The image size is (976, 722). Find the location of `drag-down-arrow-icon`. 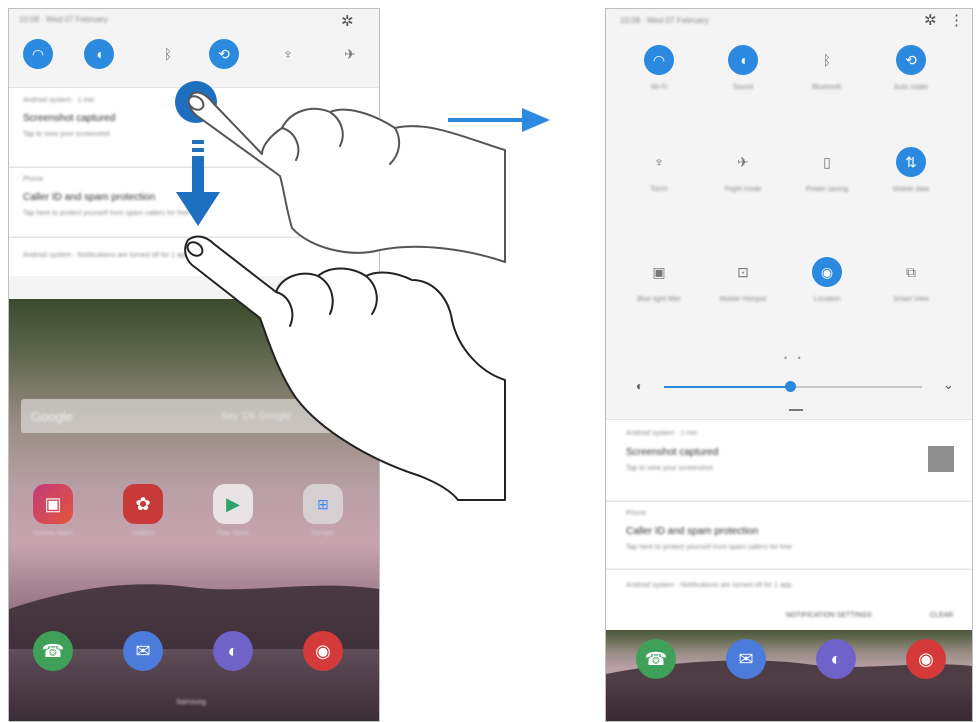

drag-down-arrow-icon is located at coordinates (198, 183).